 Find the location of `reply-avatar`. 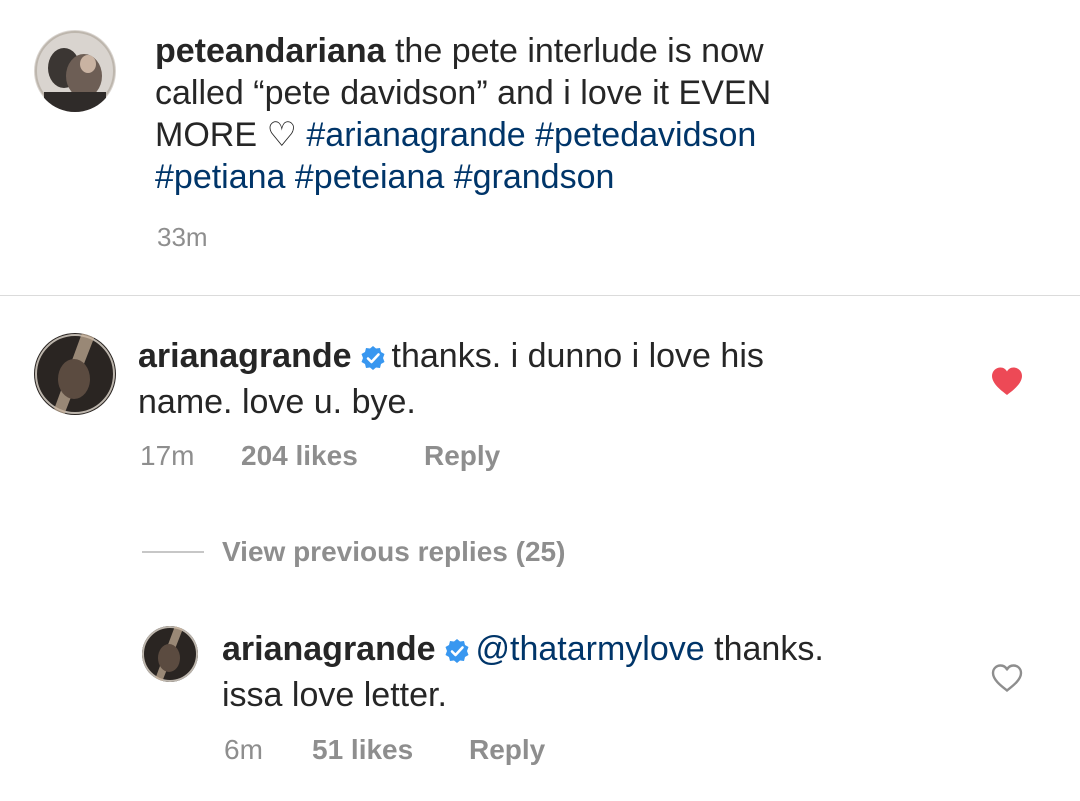

reply-avatar is located at coordinates (170, 654).